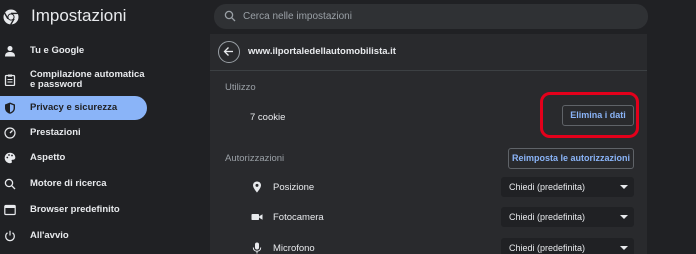 Image resolution: width=696 pixels, height=254 pixels. I want to click on sidebar-item-privacy: Privacy e sicurezza, so click(73, 108).